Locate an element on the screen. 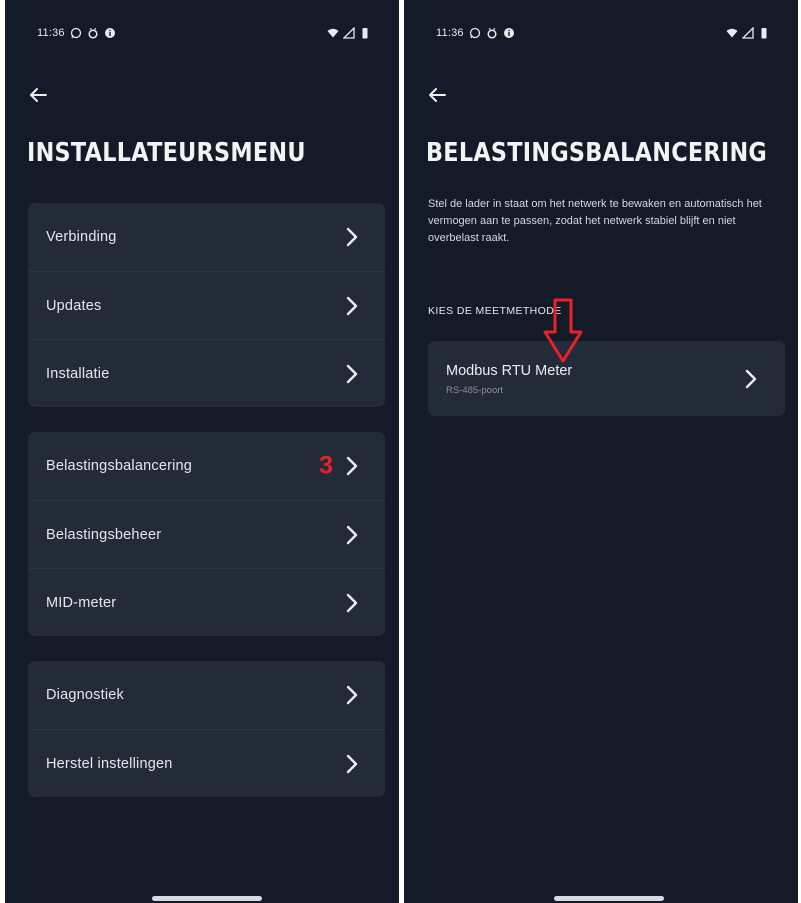  step-number-annotation: 3 is located at coordinates (326, 465).